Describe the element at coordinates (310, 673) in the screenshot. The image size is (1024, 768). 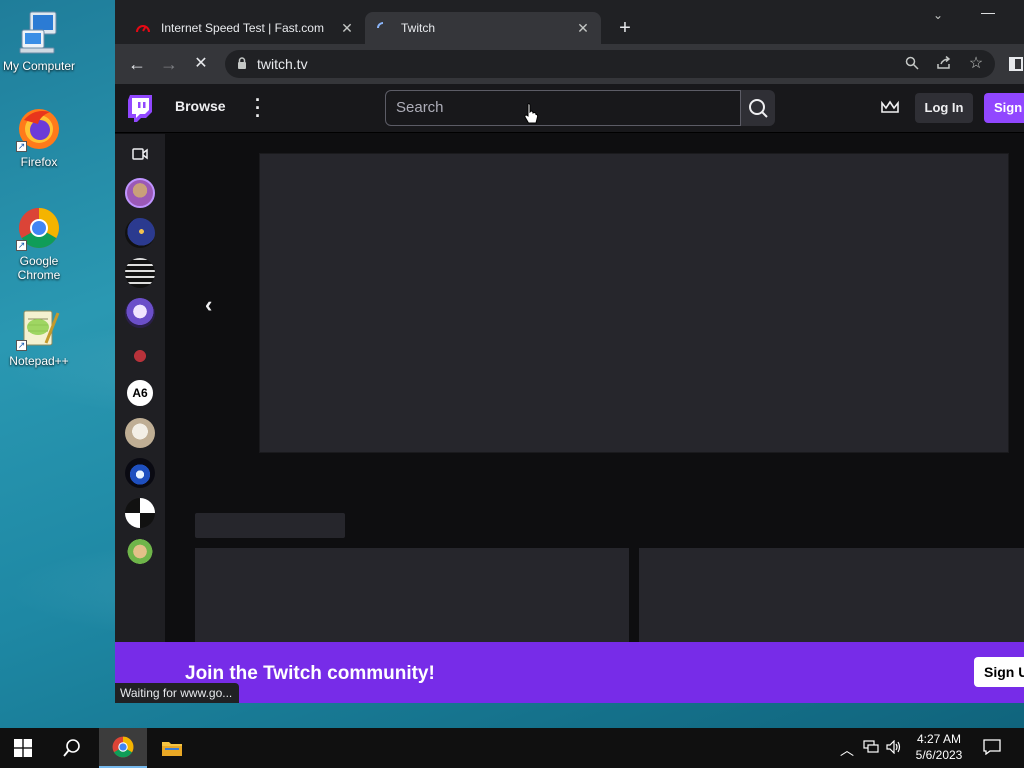
I see `join-banner-text: Join the Twitch community!` at that location.